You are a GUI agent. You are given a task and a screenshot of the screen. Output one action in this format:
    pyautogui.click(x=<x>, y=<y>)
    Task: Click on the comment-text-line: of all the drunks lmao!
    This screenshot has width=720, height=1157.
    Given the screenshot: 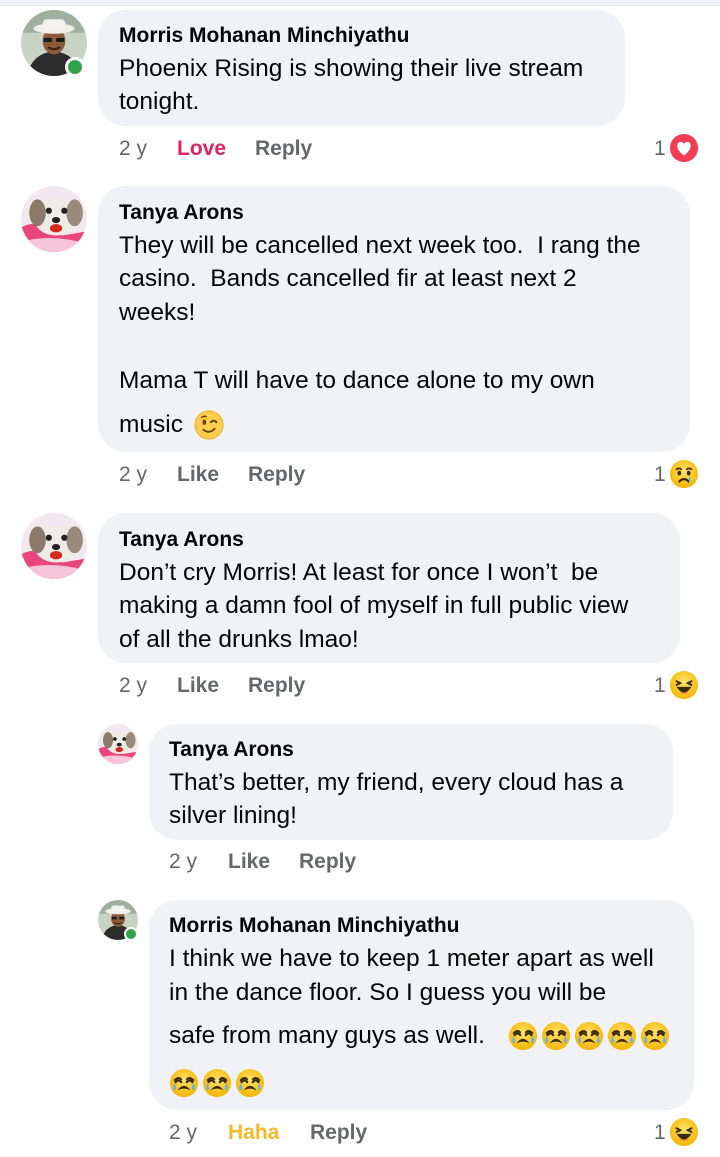 What is the action you would take?
    pyautogui.click(x=239, y=639)
    